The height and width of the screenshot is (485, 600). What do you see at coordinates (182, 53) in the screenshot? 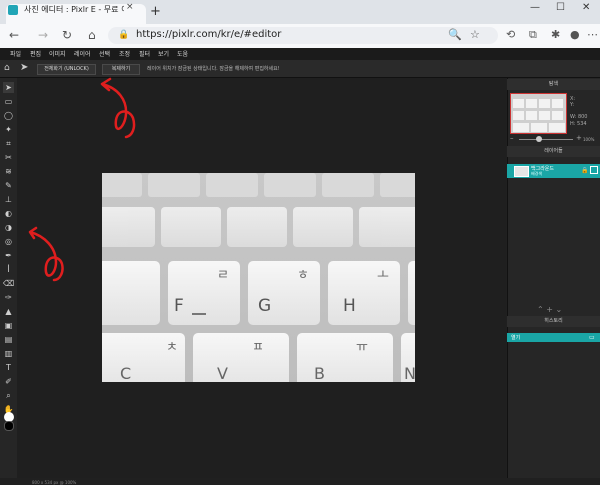
I see `menu-help: 도움` at bounding box center [182, 53].